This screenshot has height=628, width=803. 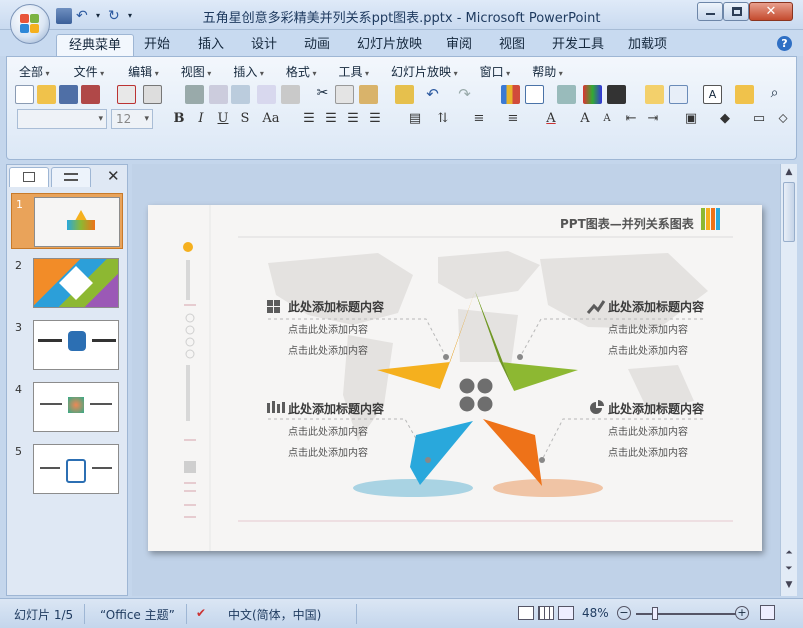 I want to click on folder-icon, so click(x=744, y=94).